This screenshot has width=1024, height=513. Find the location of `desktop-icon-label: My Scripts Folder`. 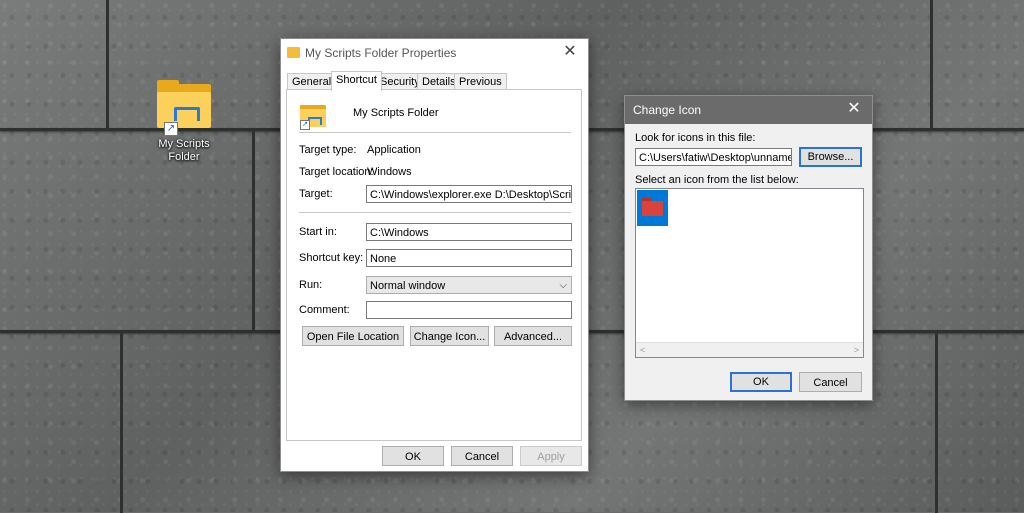

desktop-icon-label: My Scripts Folder is located at coordinates (184, 150).